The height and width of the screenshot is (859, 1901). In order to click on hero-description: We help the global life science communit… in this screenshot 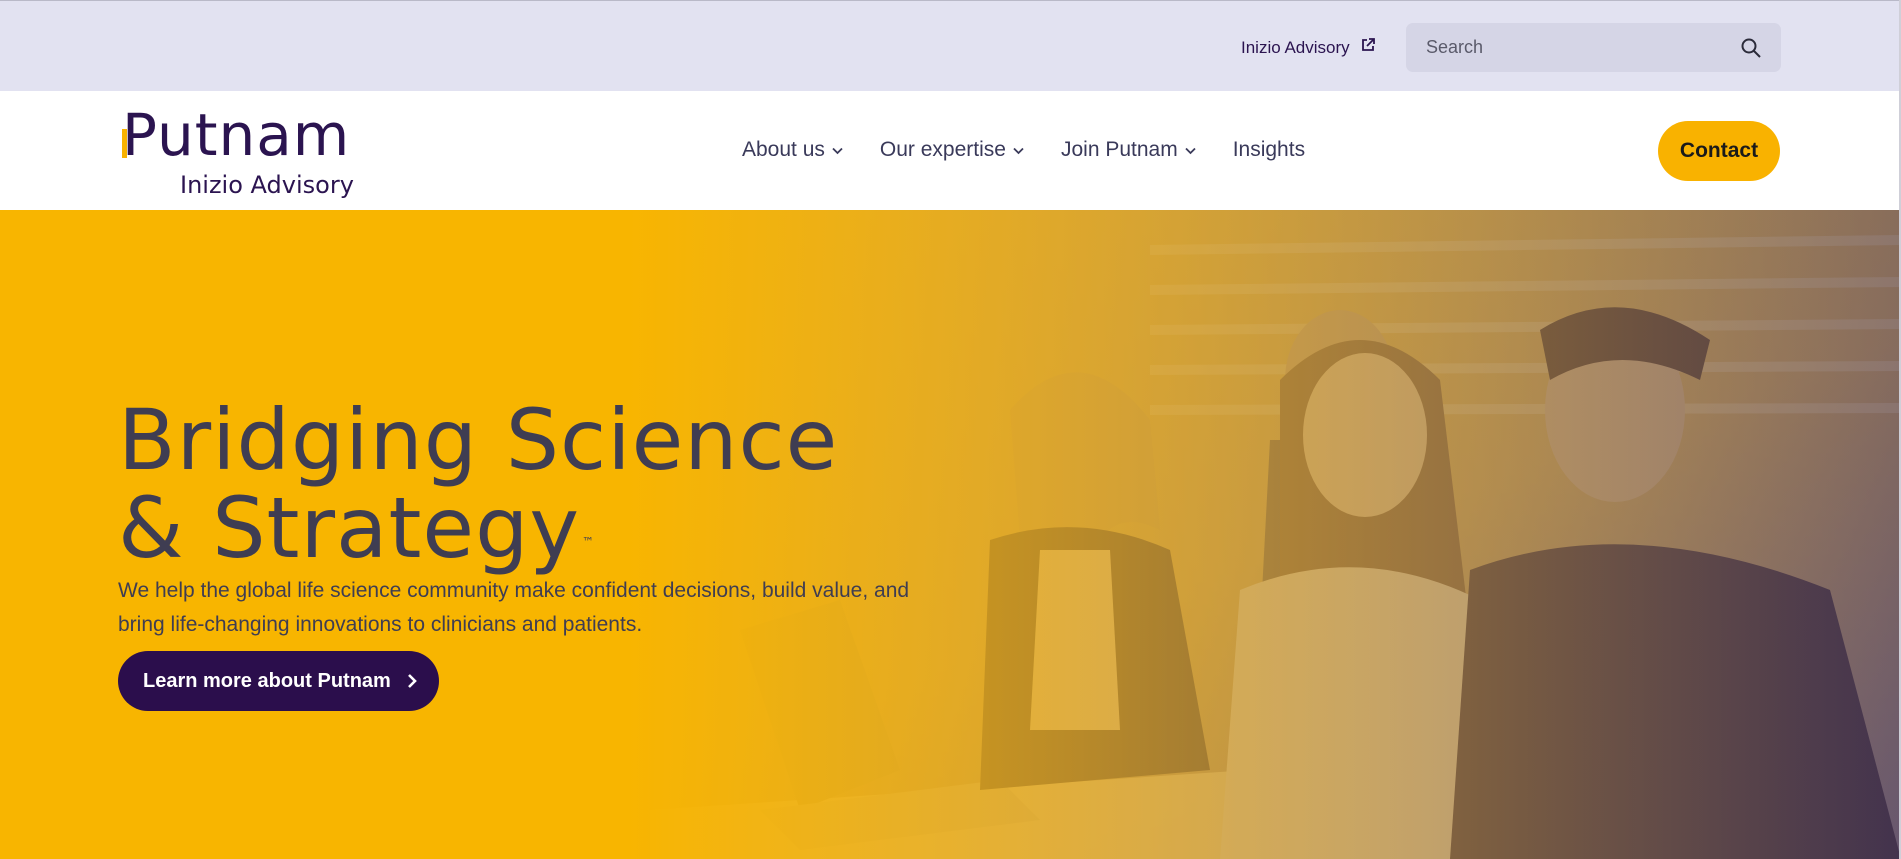, I will do `click(514, 607)`.